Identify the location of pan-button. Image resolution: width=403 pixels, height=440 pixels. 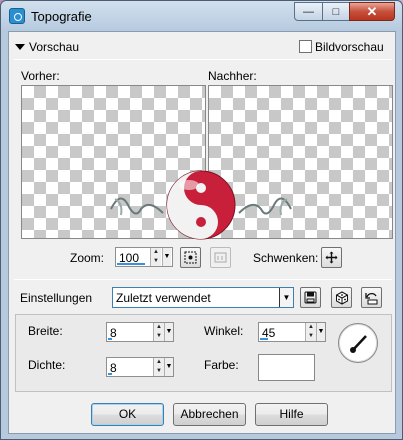
(331, 257).